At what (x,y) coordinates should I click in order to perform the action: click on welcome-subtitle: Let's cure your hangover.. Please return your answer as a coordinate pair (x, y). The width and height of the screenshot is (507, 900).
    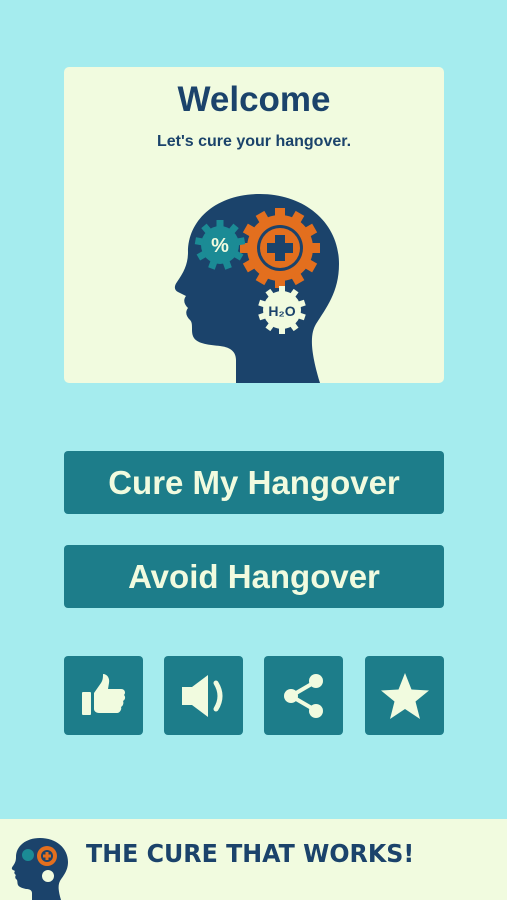
    Looking at the image, I should click on (254, 141).